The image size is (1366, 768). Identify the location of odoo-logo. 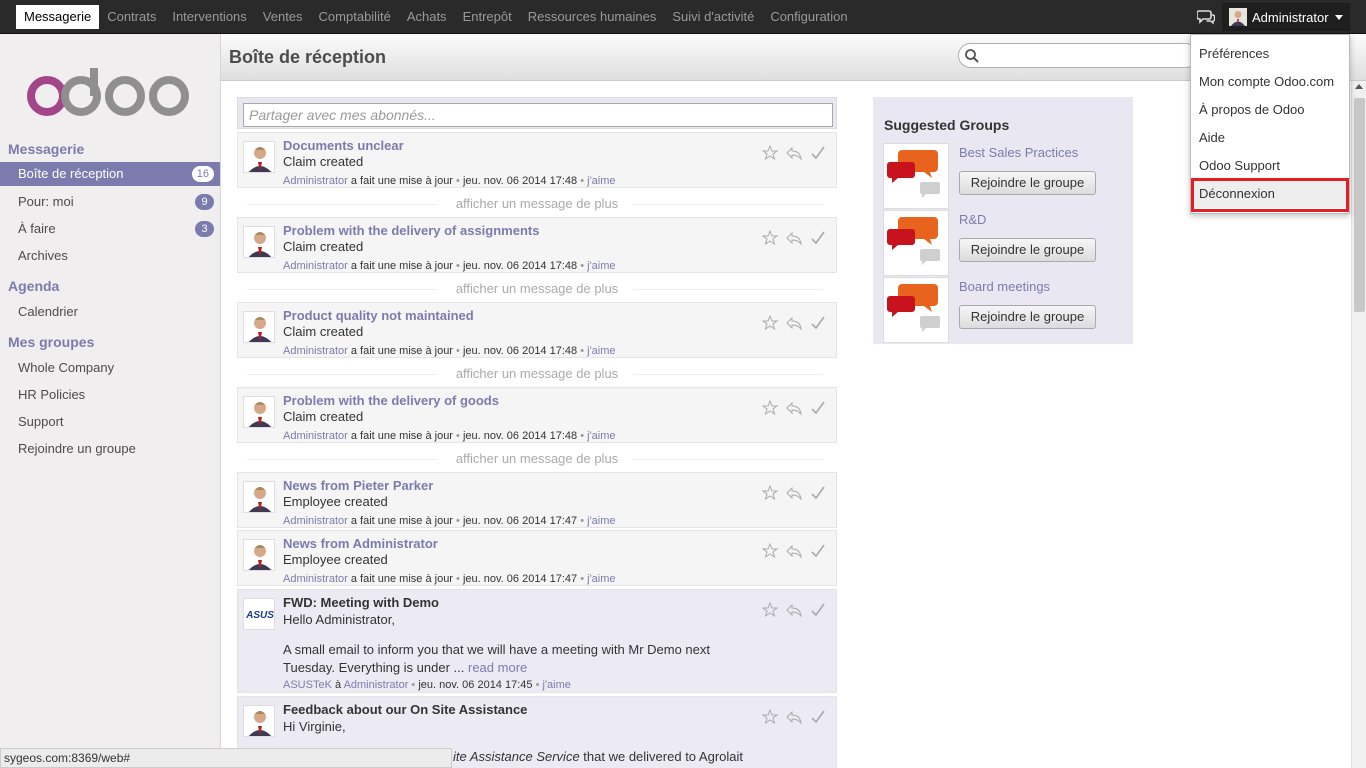
(111, 91).